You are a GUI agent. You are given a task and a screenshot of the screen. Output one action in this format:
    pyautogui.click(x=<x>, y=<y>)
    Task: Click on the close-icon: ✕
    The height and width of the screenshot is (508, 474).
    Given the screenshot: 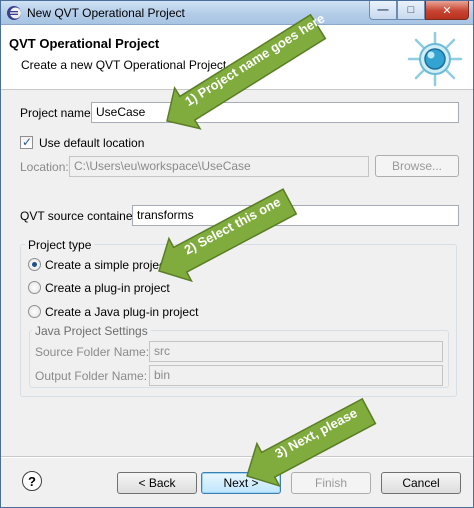 What is the action you would take?
    pyautogui.click(x=447, y=10)
    